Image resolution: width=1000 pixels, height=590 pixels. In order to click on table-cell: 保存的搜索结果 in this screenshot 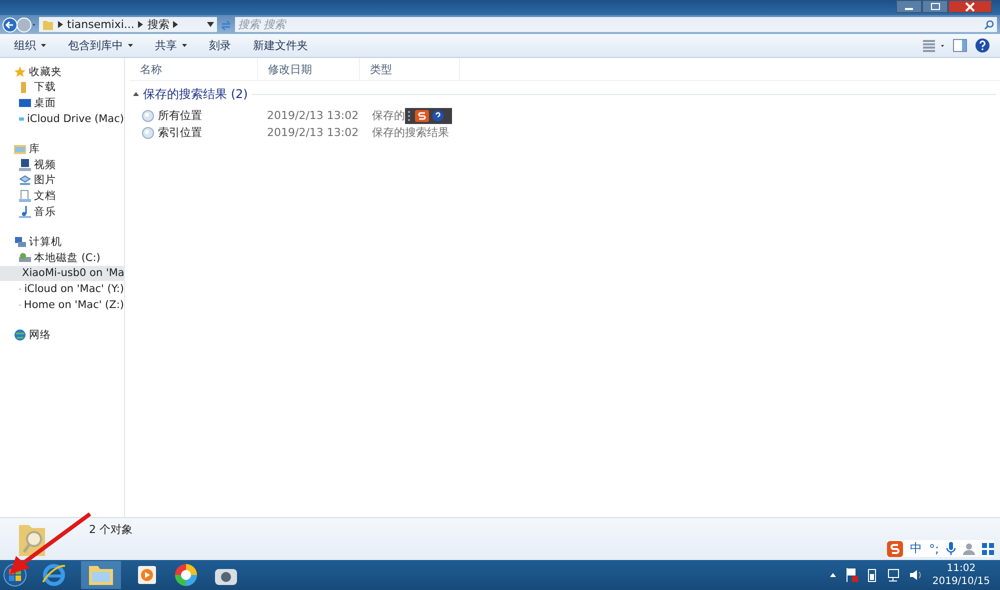, I will do `click(410, 132)`.